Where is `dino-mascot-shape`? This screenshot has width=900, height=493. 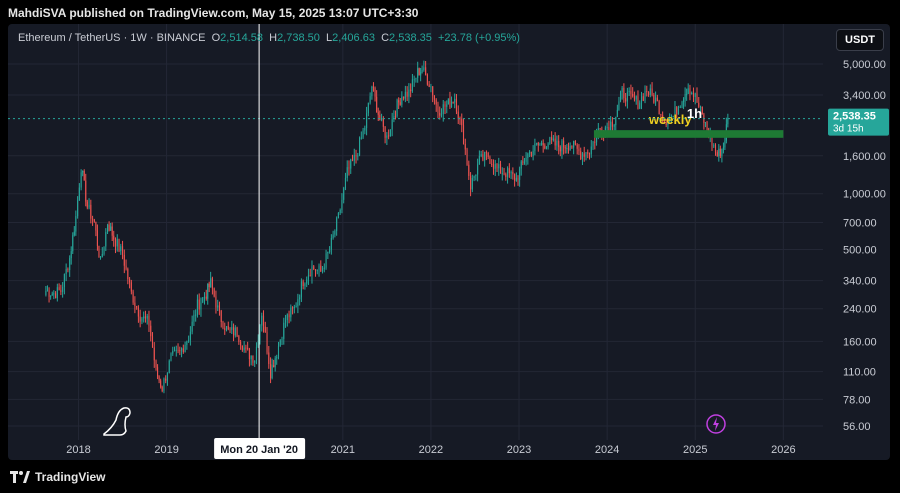 dino-mascot-shape is located at coordinates (117, 421).